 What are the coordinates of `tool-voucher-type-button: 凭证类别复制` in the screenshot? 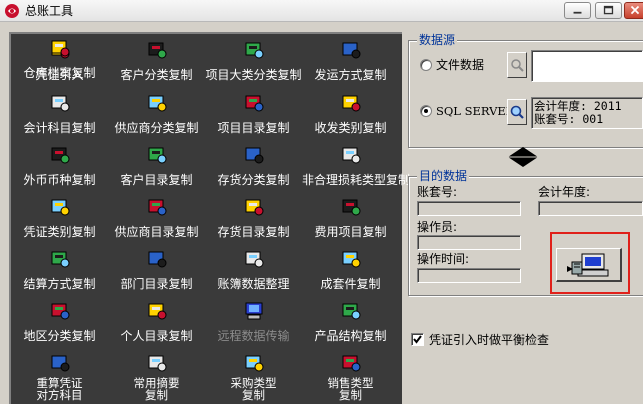 It's located at (59, 219).